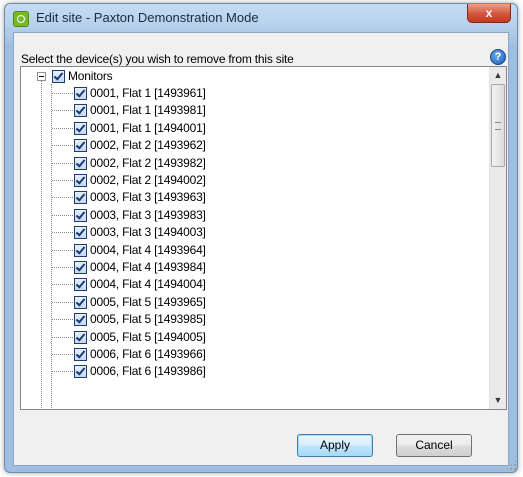 The width and height of the screenshot is (523, 477). Describe the element at coordinates (148, 267) in the screenshot. I see `tree-item-label: 0004, Flat 4 [1493984]` at that location.